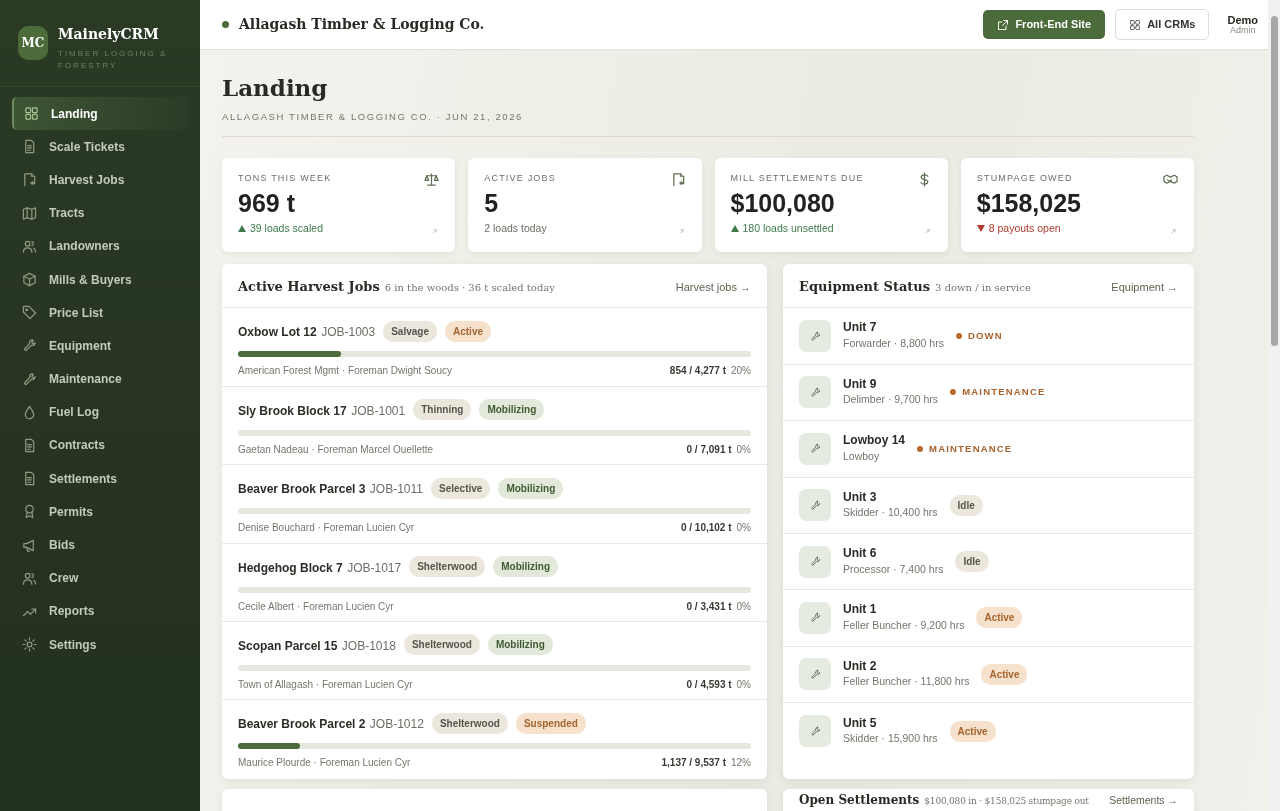 This screenshot has height=811, width=1280. What do you see at coordinates (1044, 24) in the screenshot?
I see `header-button: Front-End Site` at bounding box center [1044, 24].